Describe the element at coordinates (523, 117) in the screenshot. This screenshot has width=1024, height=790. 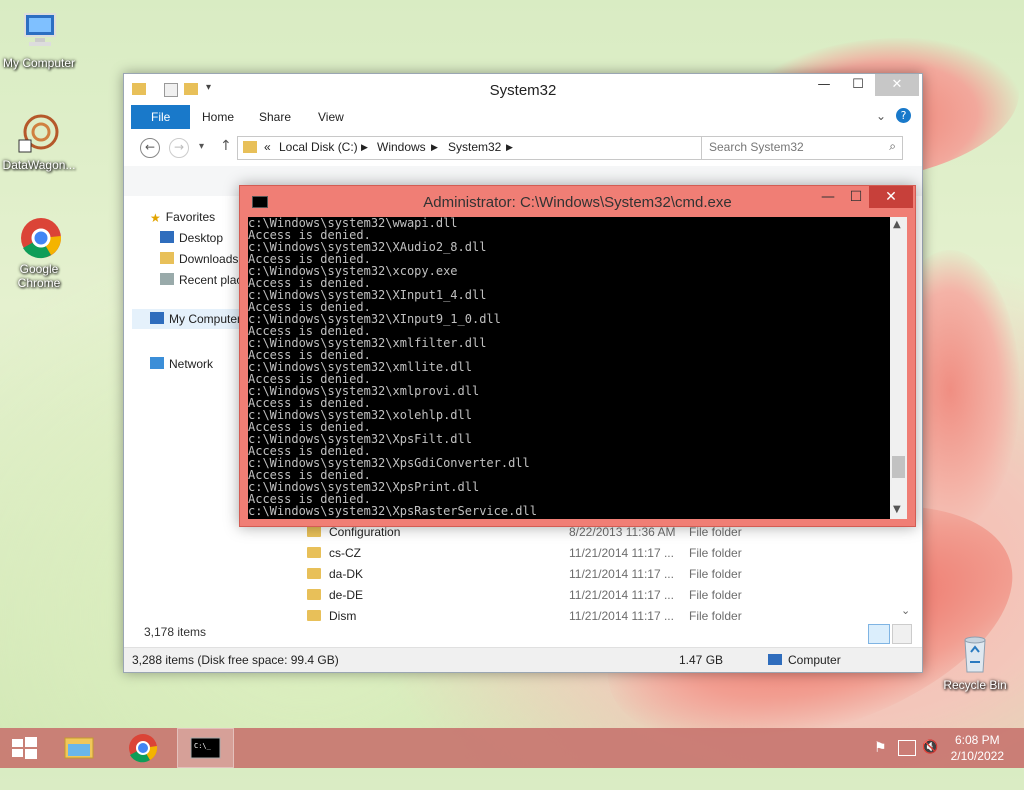
I see `ribbon-tabs: File Home Share View ⌄ ?` at that location.